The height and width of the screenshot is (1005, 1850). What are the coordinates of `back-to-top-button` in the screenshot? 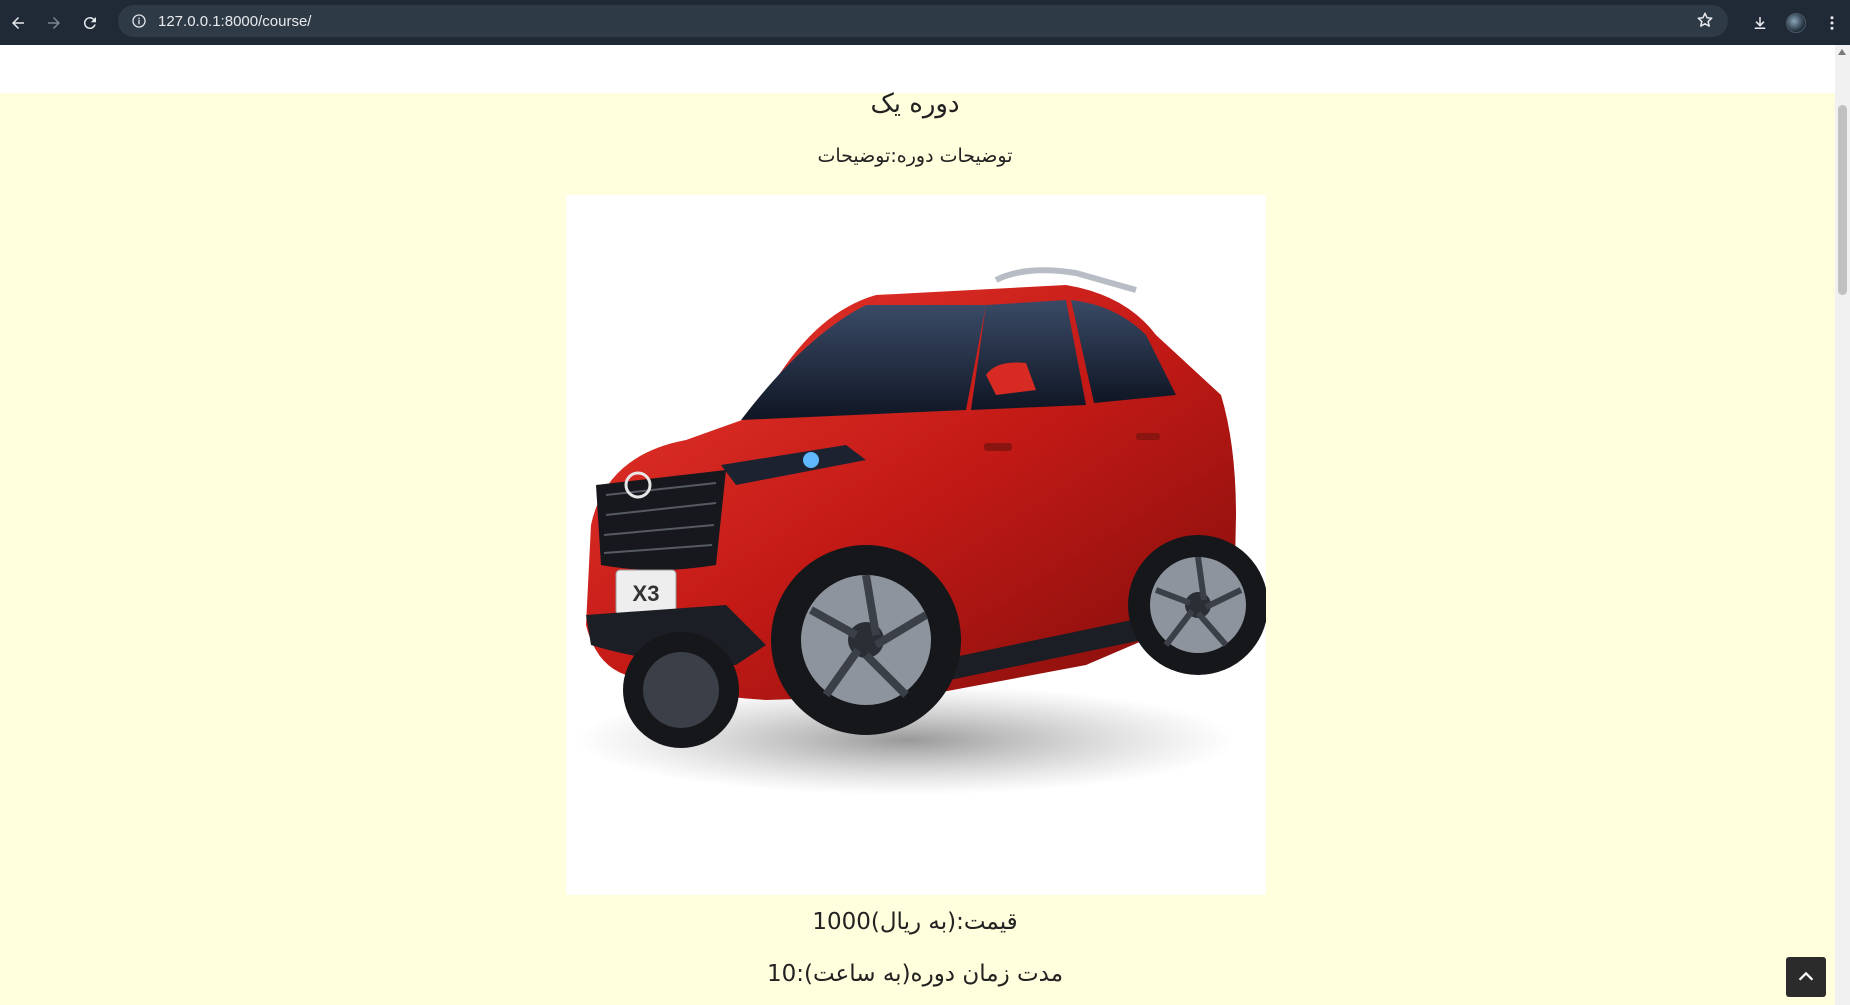 It's located at (1806, 977).